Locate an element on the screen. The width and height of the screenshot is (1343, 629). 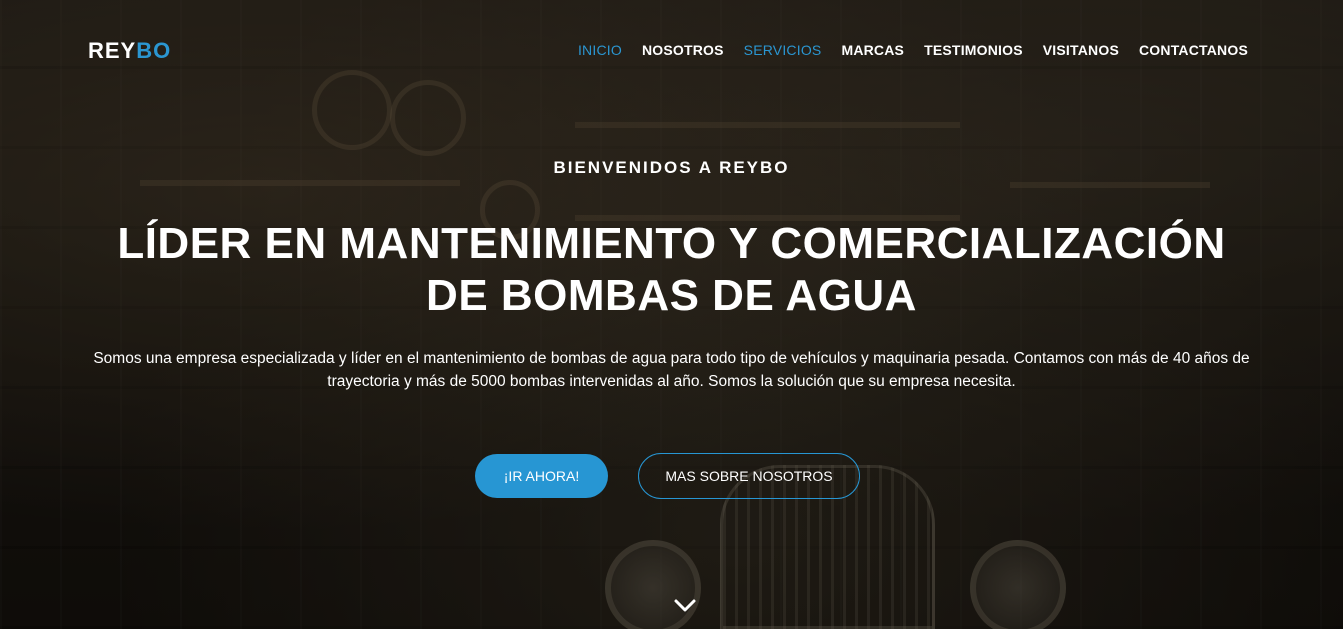
nav-item-marcas: MARCAS is located at coordinates (872, 50).